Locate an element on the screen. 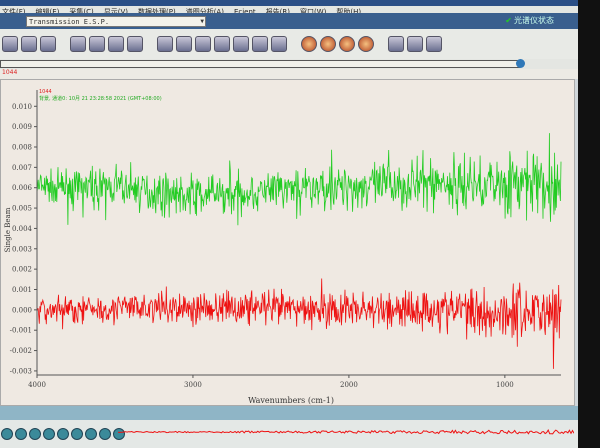  experiment-bar: Transmission E.S.P. ▼ ✔ 光谱仪状态 is located at coordinates (300, 21).